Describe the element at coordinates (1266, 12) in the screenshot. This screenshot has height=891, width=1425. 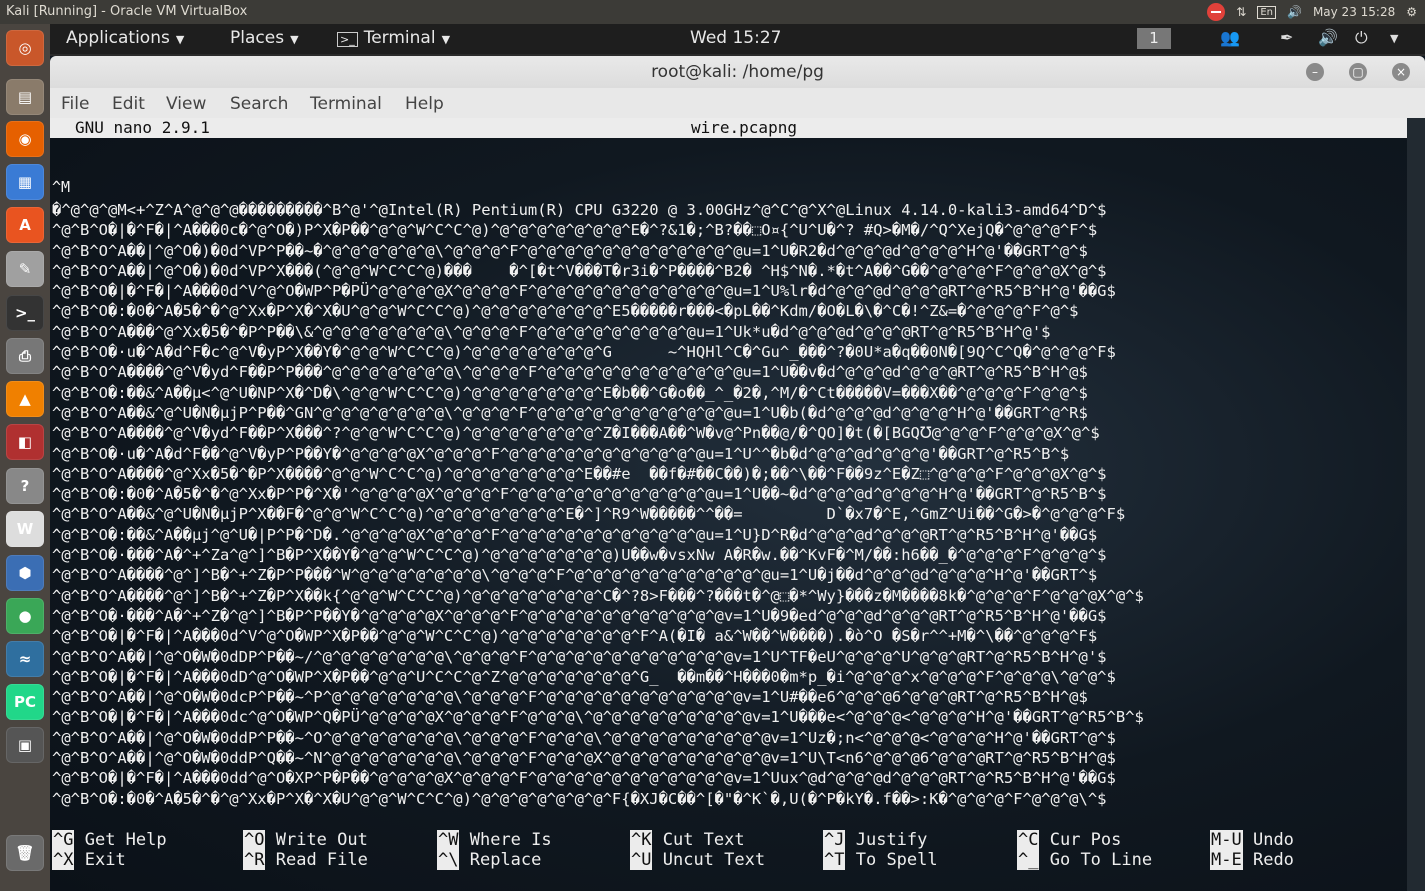
I see `keyboard-layout-indicator: En` at that location.